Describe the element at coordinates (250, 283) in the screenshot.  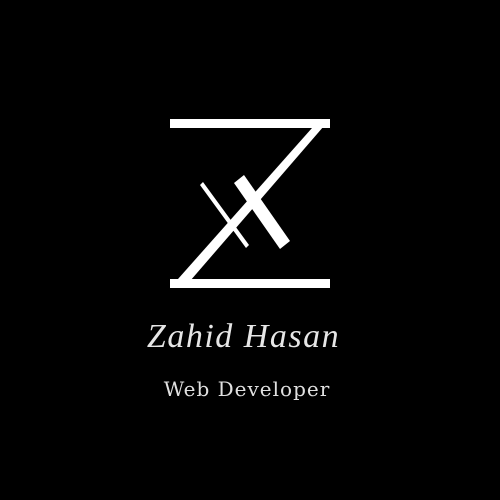
I see `z-bottom-bar` at that location.